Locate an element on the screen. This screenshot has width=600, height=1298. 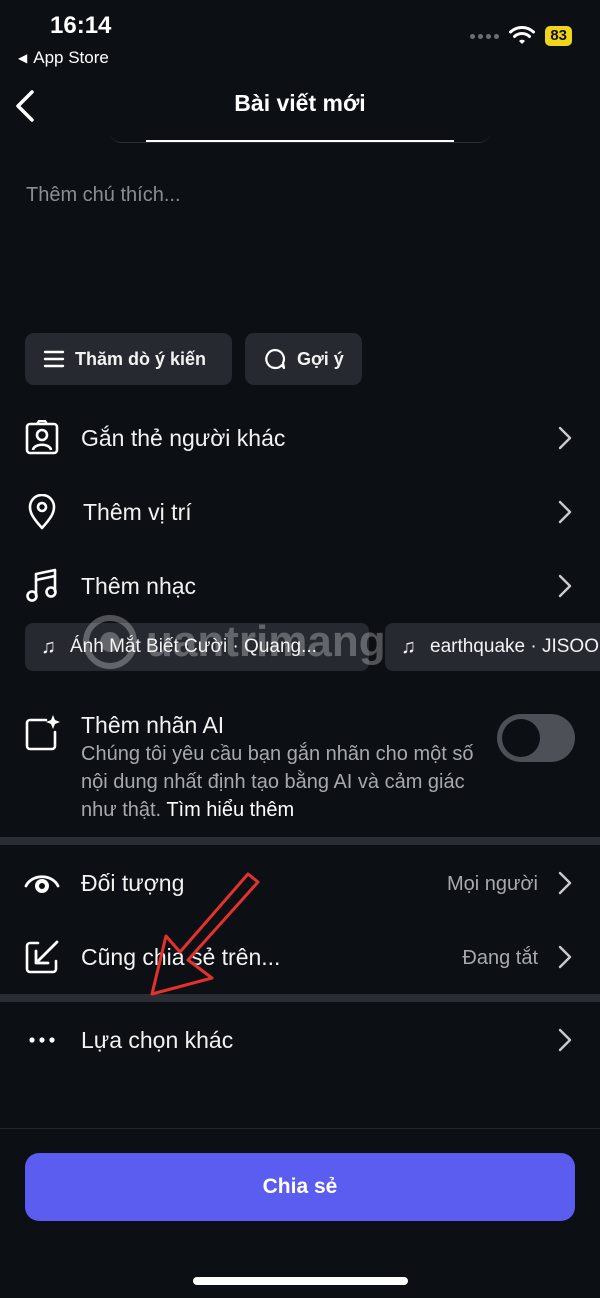
back-app-label: App Store is located at coordinates (71, 57).